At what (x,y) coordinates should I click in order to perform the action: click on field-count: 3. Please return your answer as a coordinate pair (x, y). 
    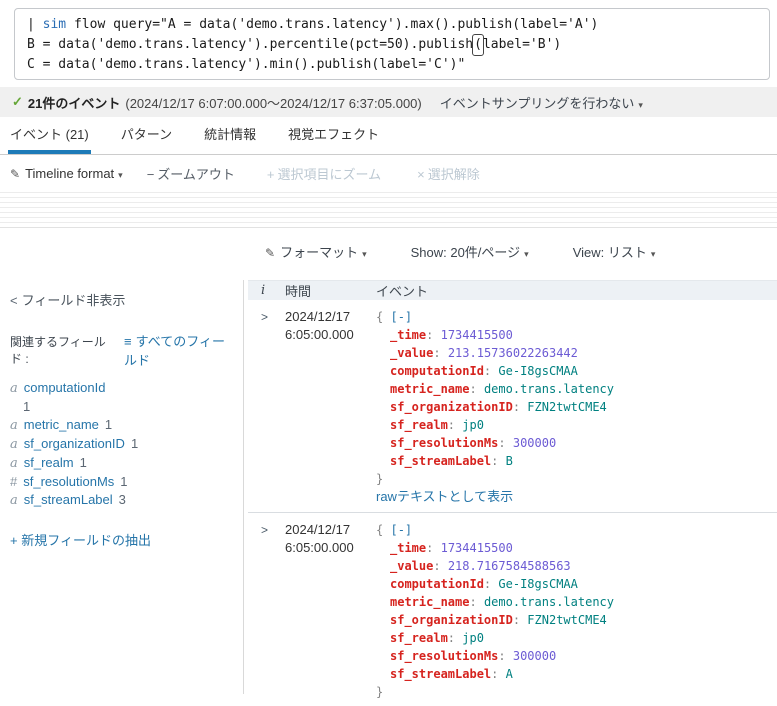
    Looking at the image, I should click on (122, 499).